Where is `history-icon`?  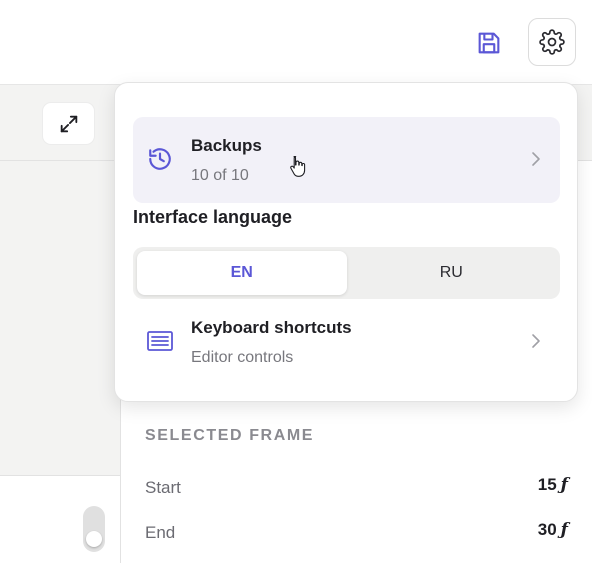 history-icon is located at coordinates (160, 159).